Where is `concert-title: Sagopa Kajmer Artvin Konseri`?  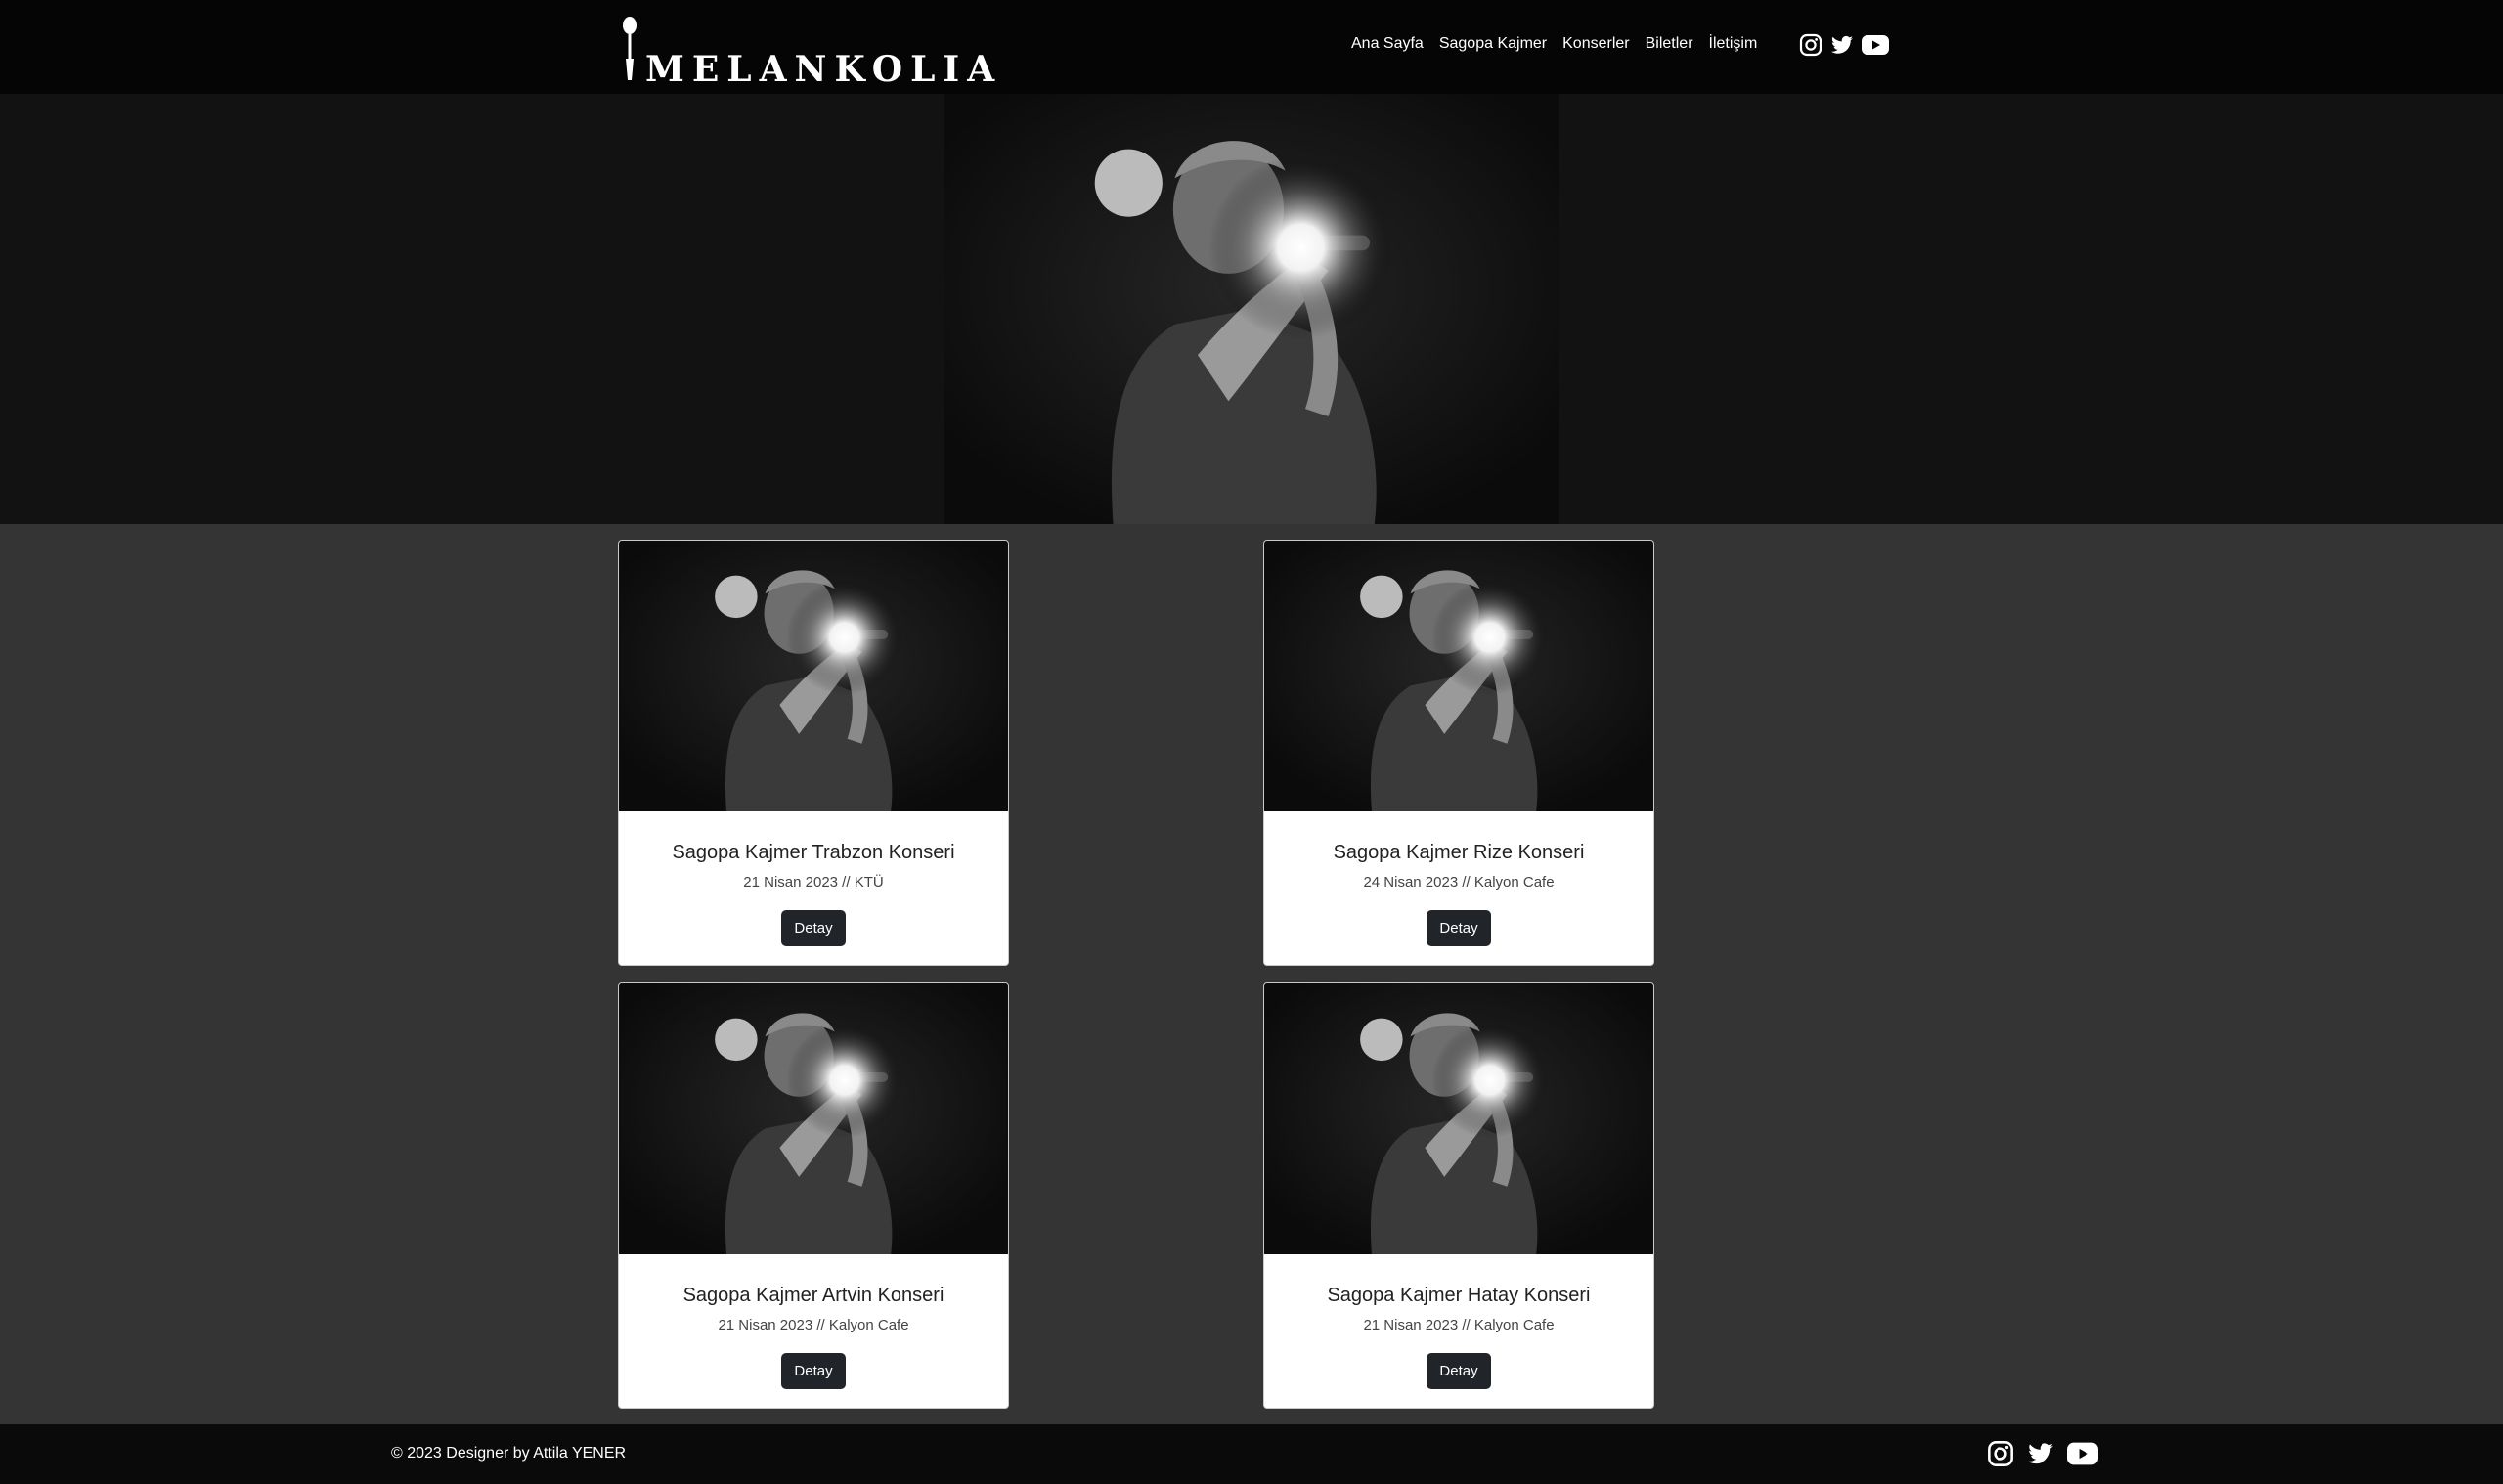
concert-title: Sagopa Kajmer Artvin Konseri is located at coordinates (813, 1295).